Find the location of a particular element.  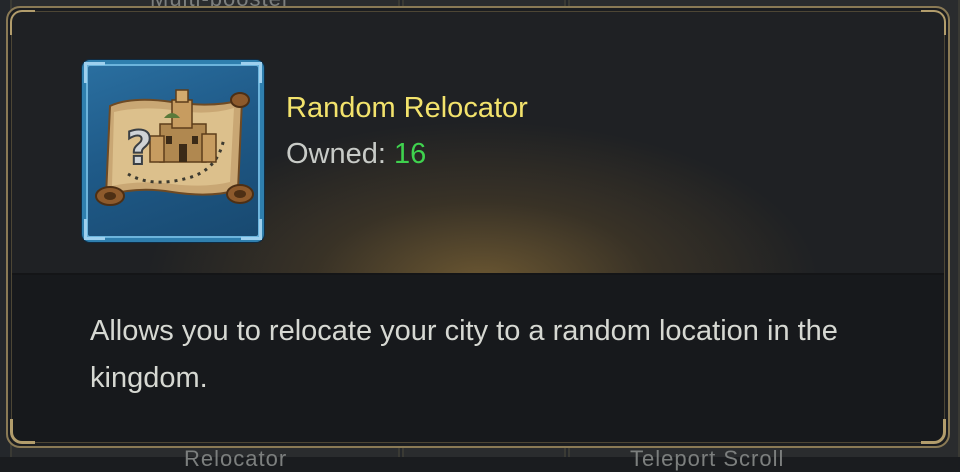

header-divider is located at coordinates (478, 274).